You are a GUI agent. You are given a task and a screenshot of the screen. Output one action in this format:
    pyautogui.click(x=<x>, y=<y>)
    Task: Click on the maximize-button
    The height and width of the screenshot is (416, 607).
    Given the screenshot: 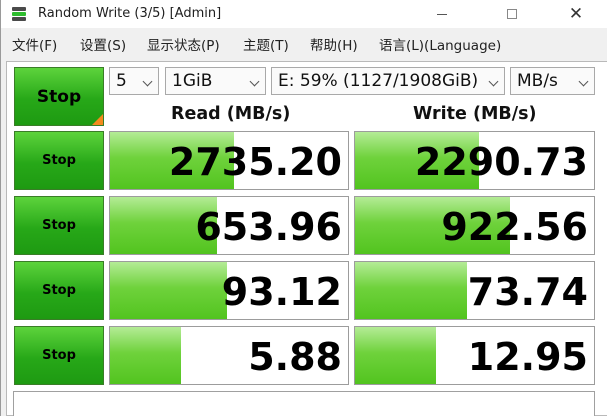 What is the action you would take?
    pyautogui.click(x=512, y=14)
    